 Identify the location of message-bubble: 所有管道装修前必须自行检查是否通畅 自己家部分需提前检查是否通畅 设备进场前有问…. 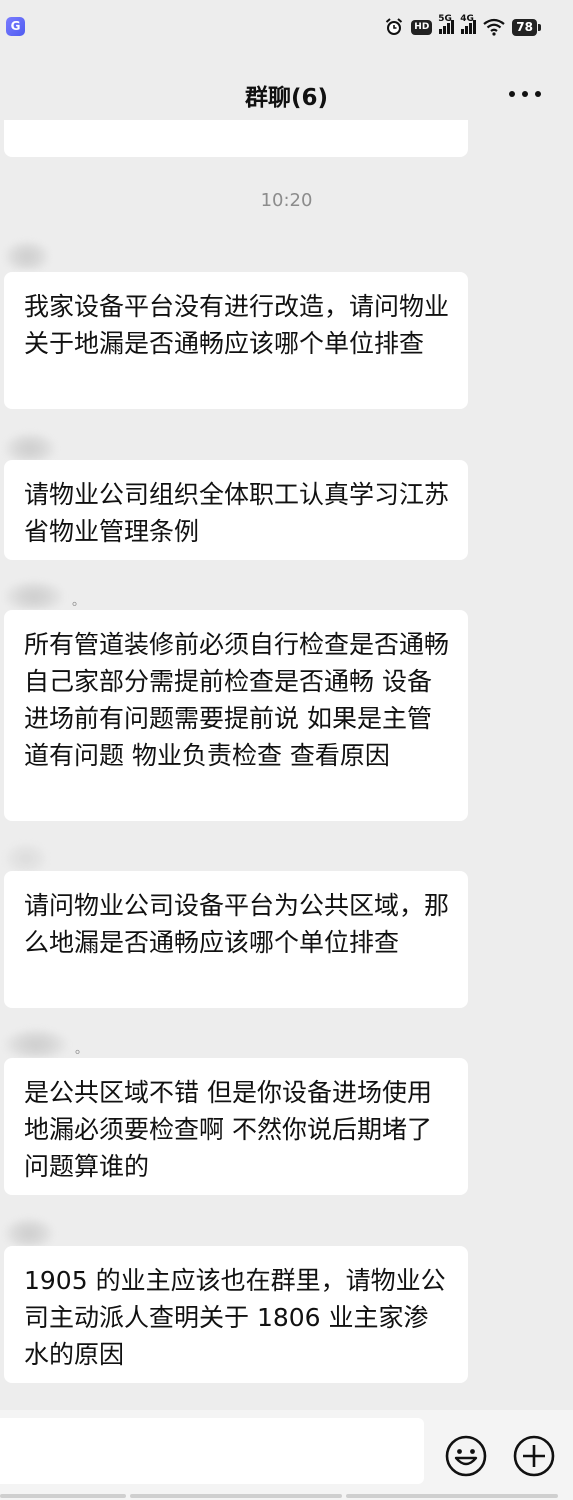
(236, 715).